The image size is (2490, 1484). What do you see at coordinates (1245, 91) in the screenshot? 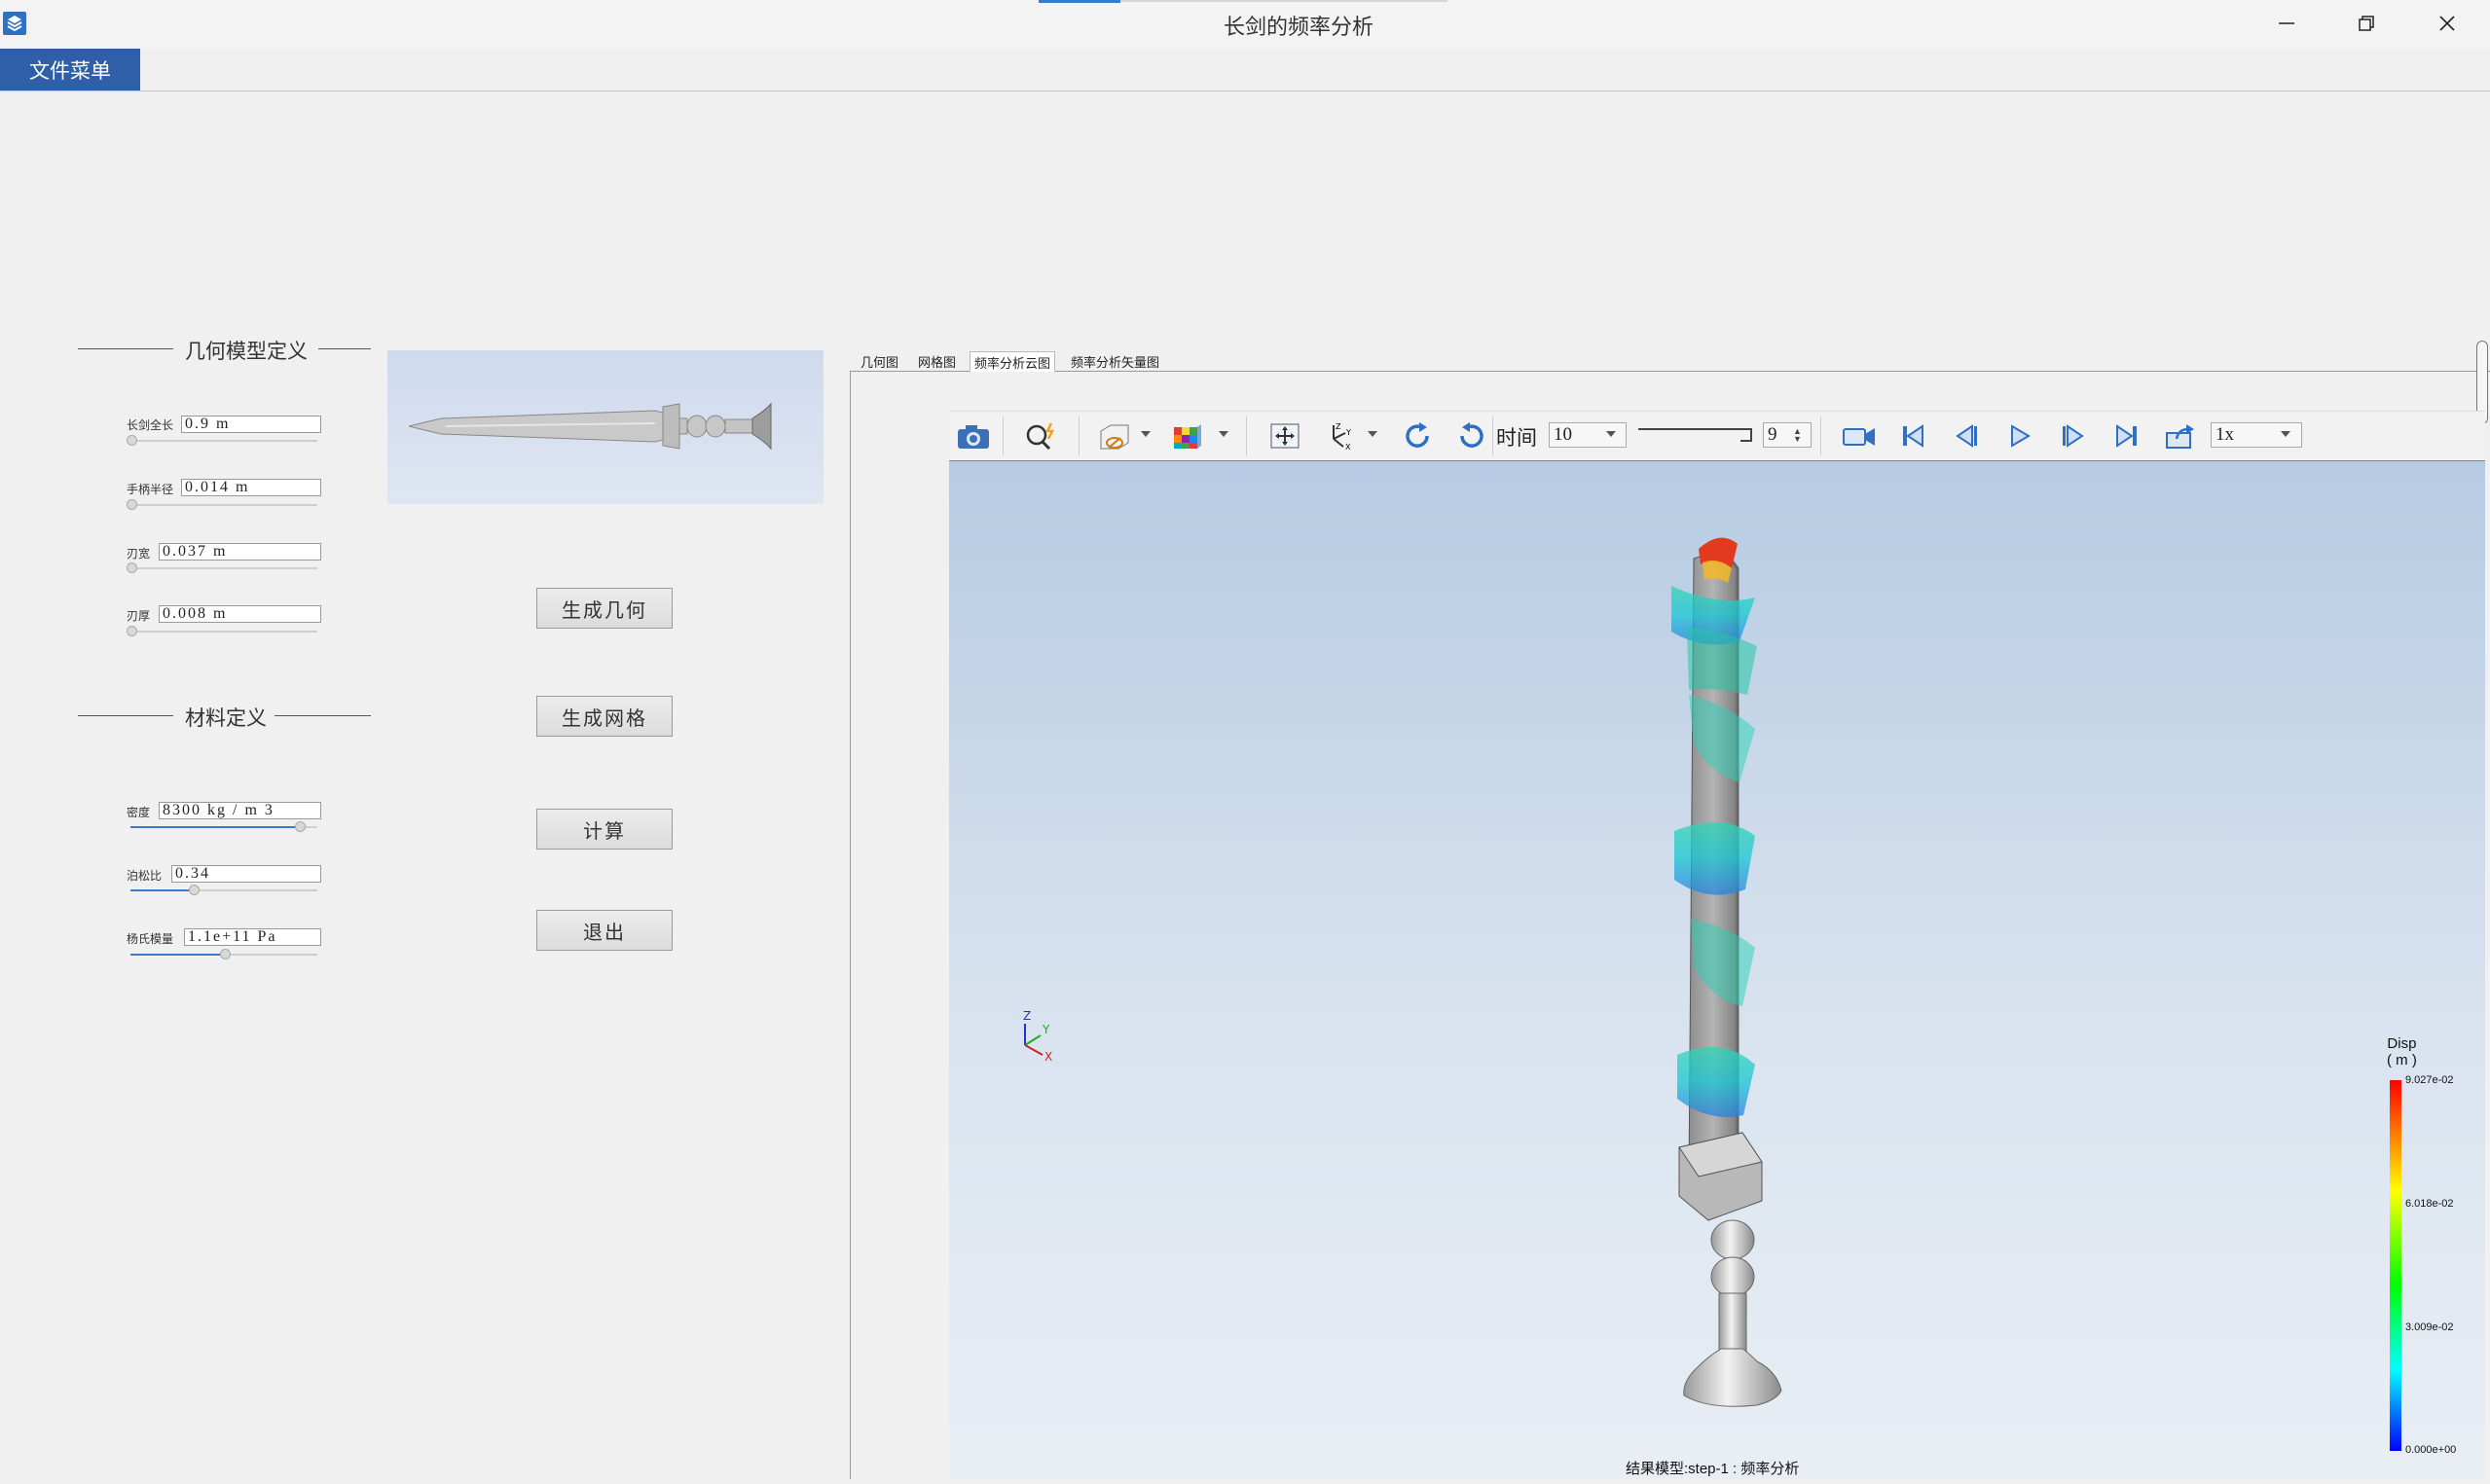
I see `menu-divider` at bounding box center [1245, 91].